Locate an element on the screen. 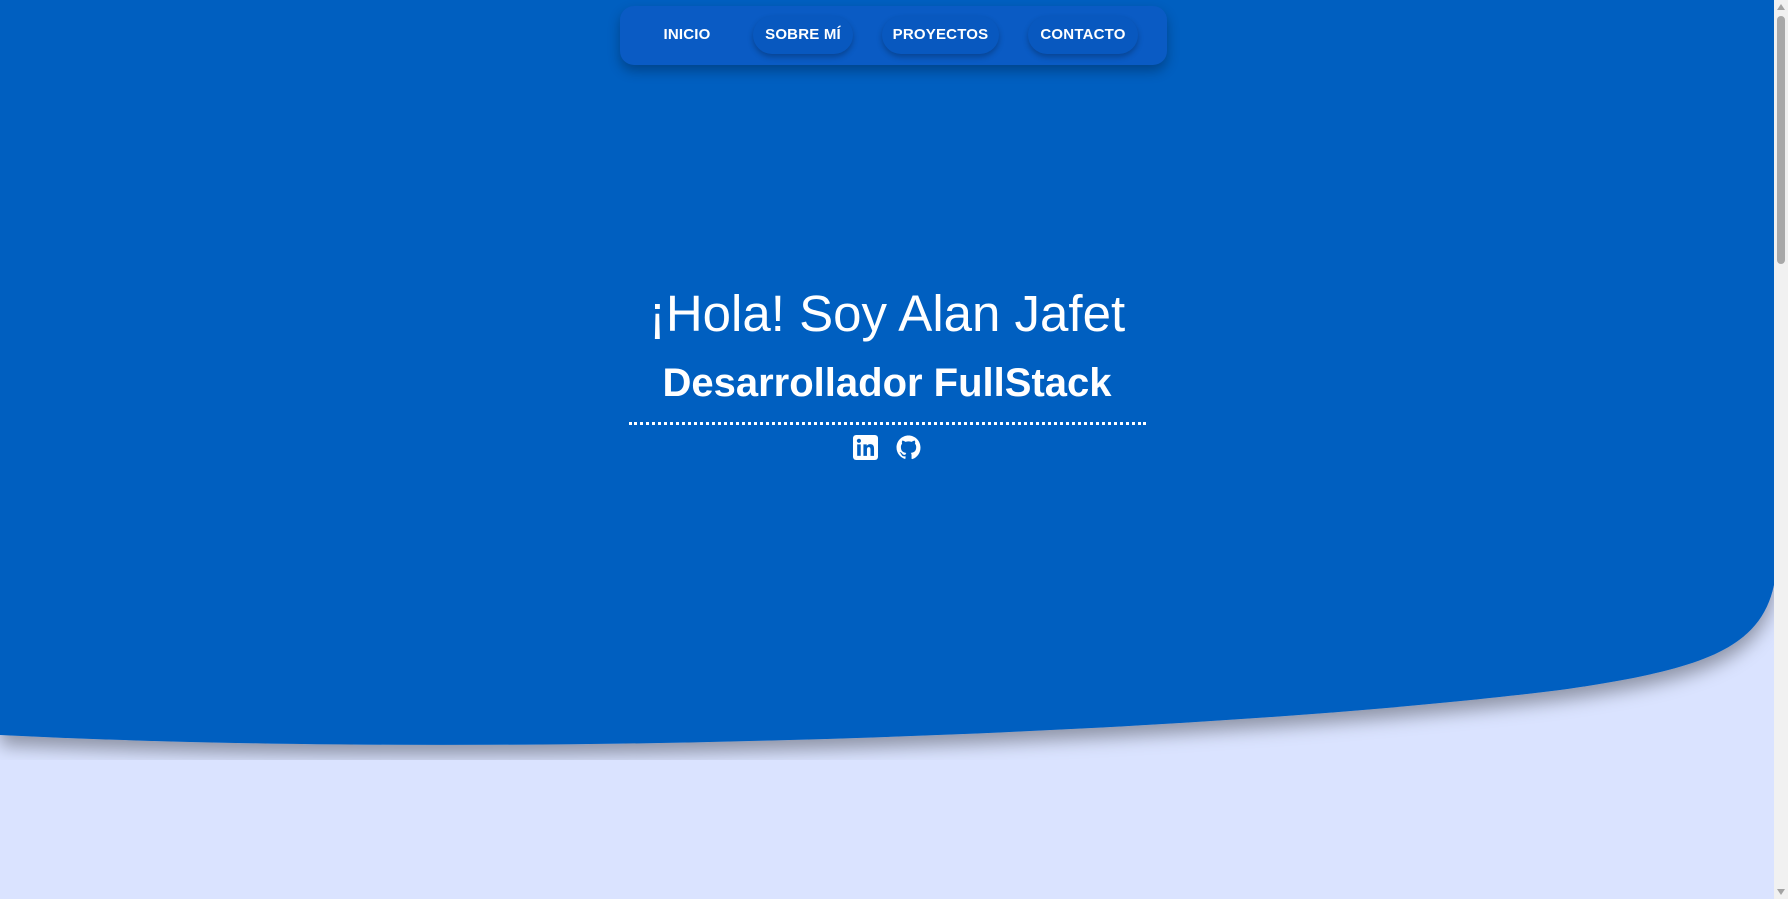 Image resolution: width=1788 pixels, height=899 pixels. nav-contacto: CONTACTO is located at coordinates (1083, 35).